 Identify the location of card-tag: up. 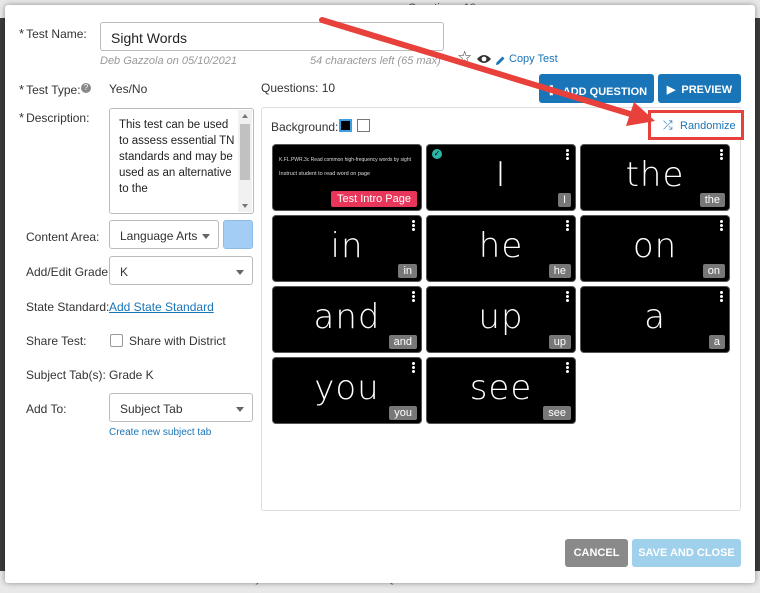
(559, 342).